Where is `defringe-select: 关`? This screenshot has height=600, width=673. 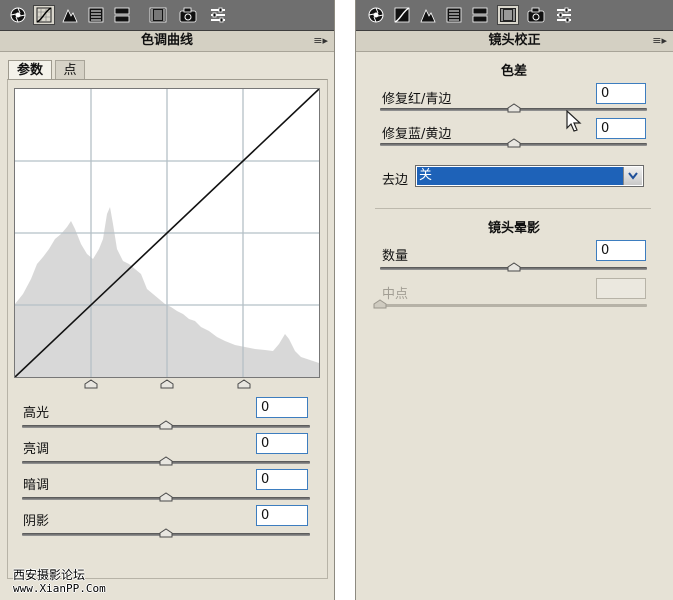 defringe-select: 关 is located at coordinates (529, 176).